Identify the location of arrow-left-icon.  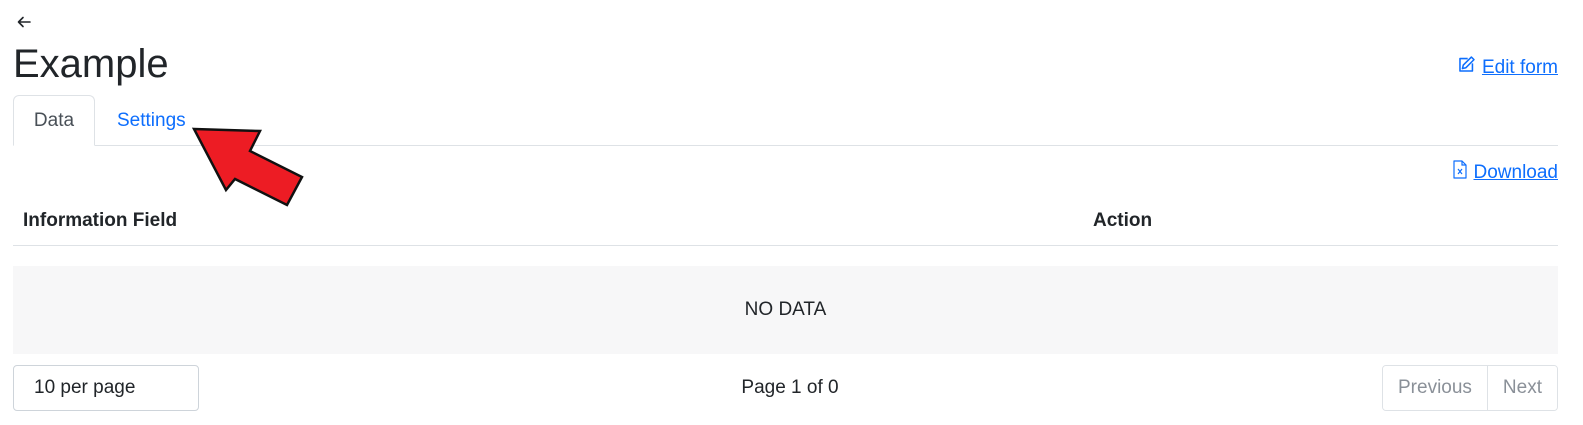
(24, 24).